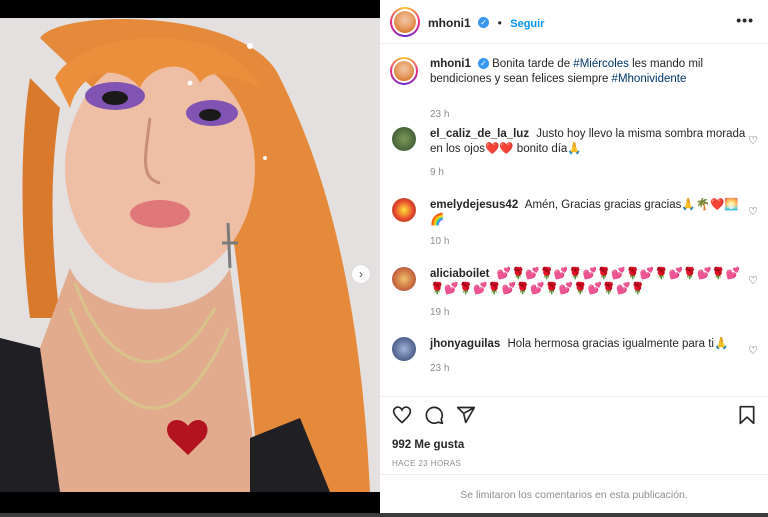 The width and height of the screenshot is (768, 517). What do you see at coordinates (434, 415) in the screenshot?
I see `comment-icon` at bounding box center [434, 415].